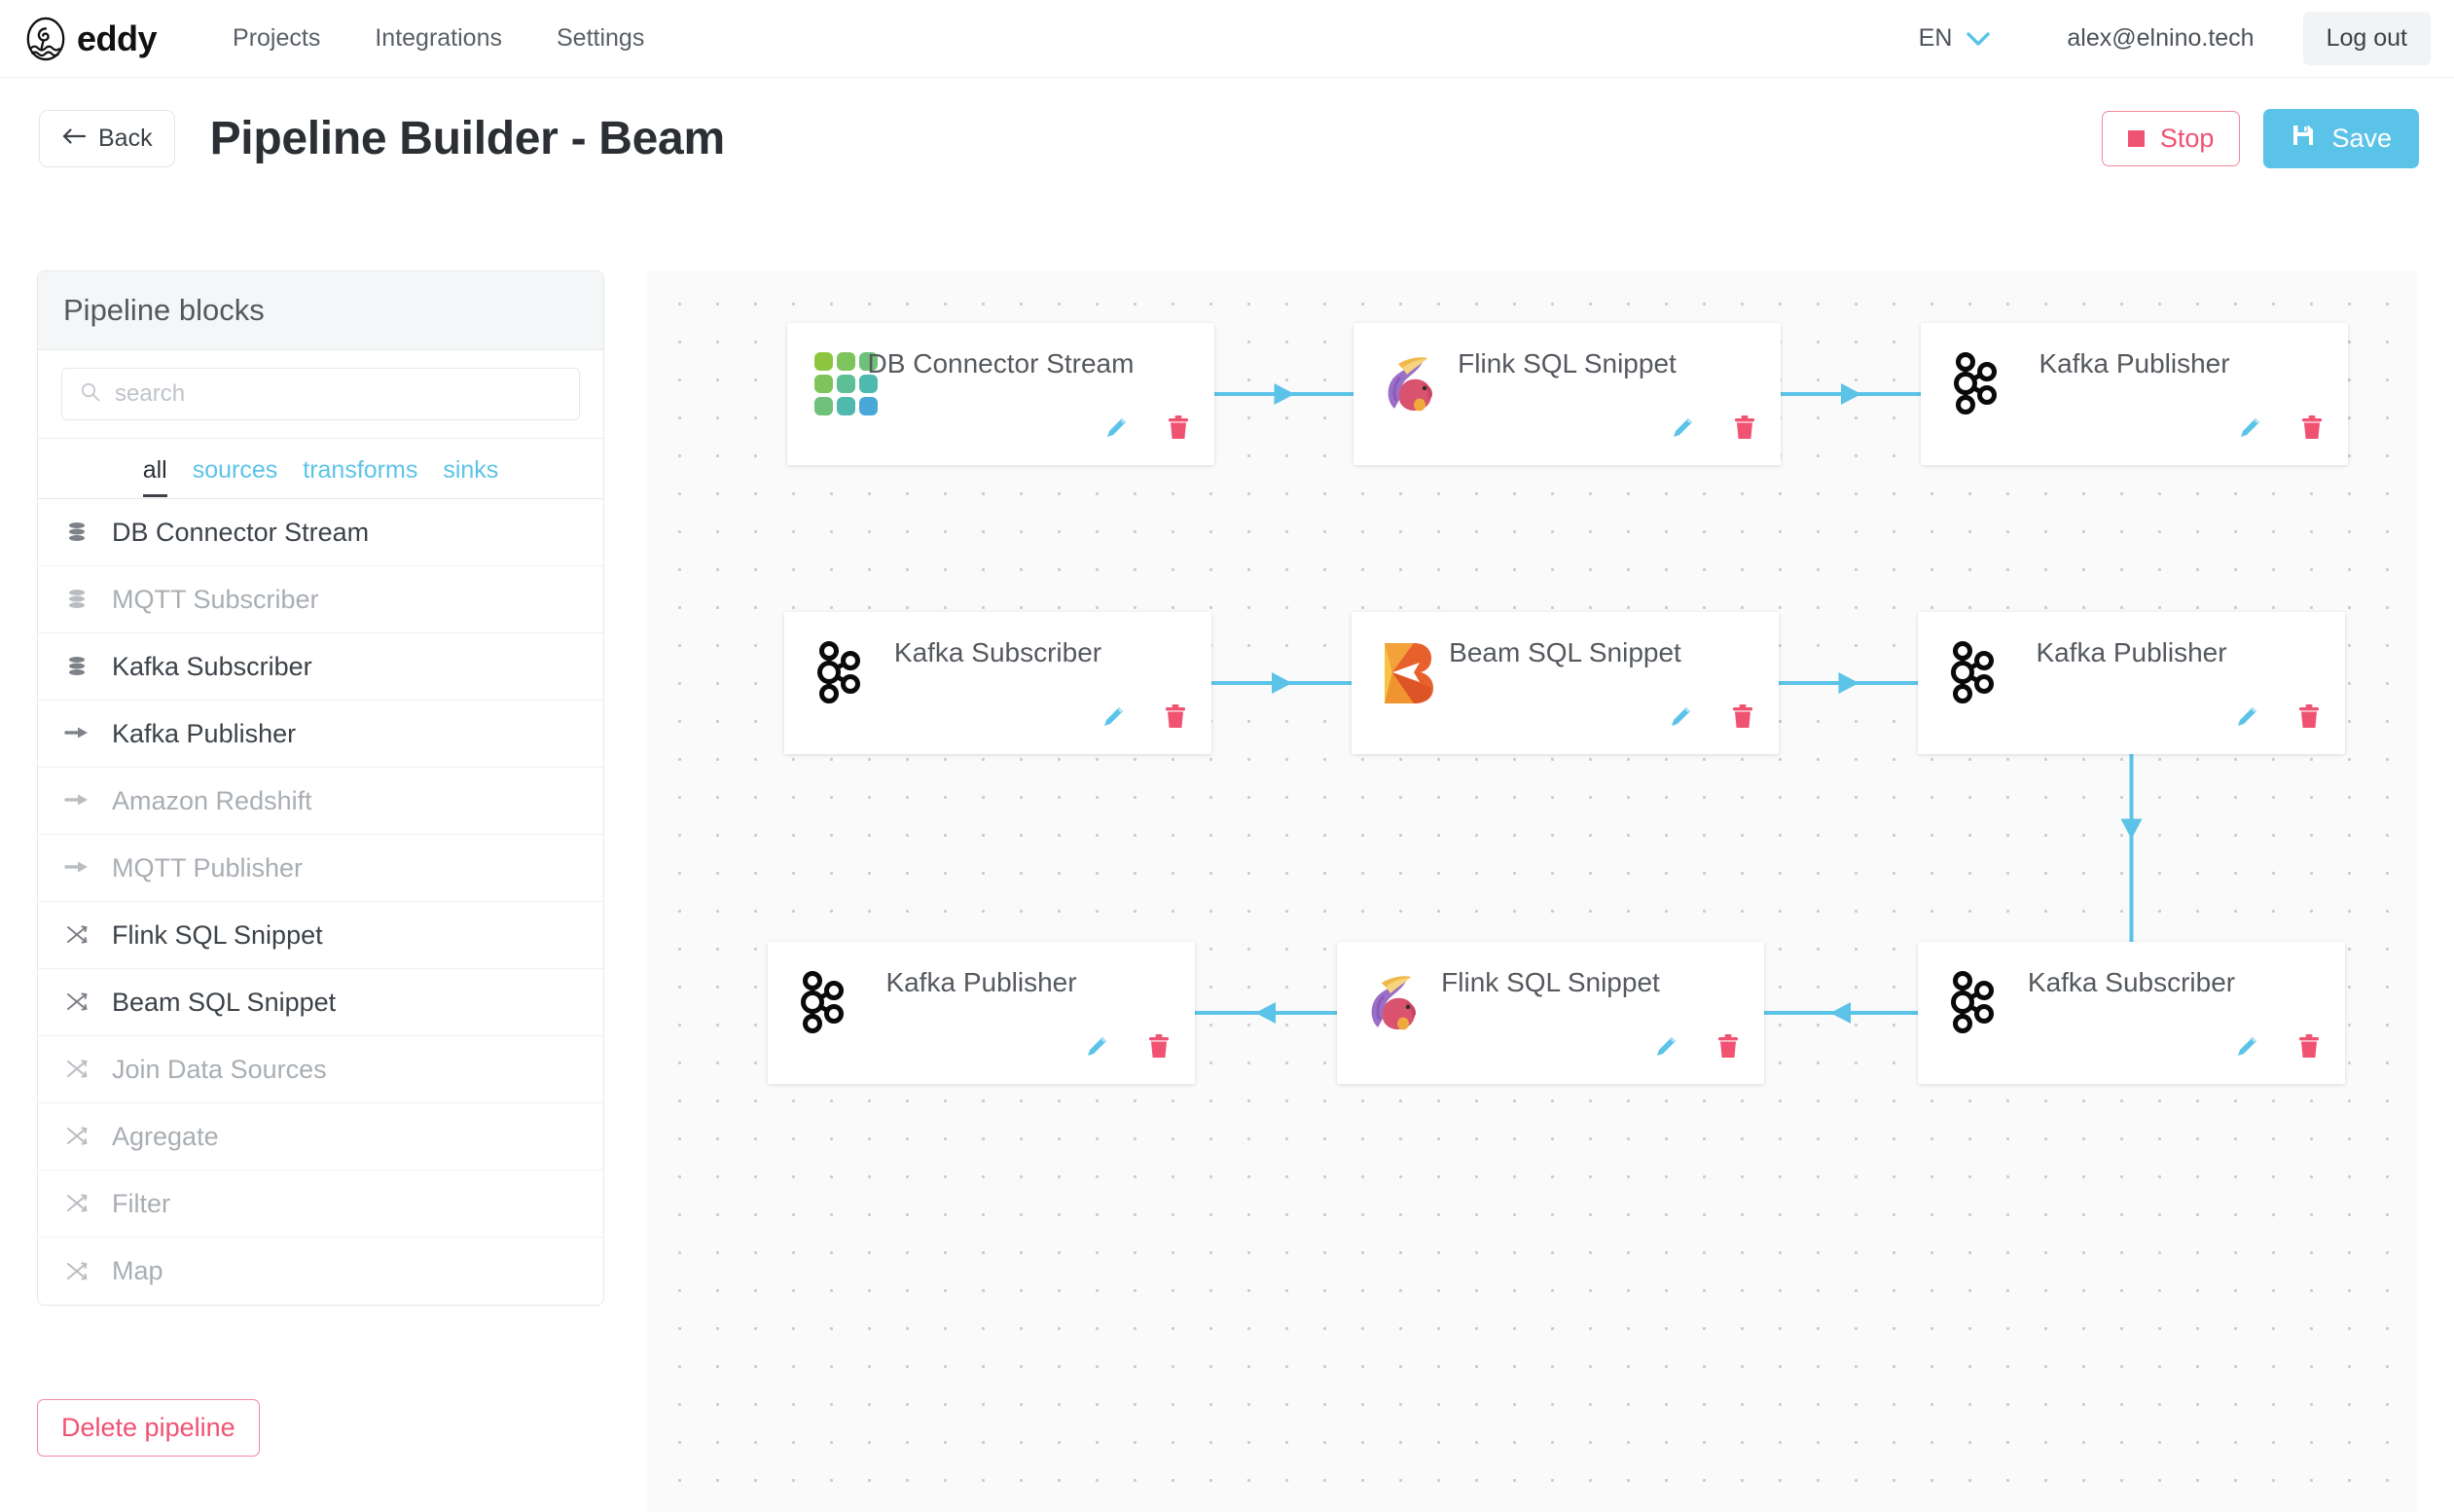 The image size is (2454, 1512). I want to click on nav-link-projects: Projects, so click(276, 38).